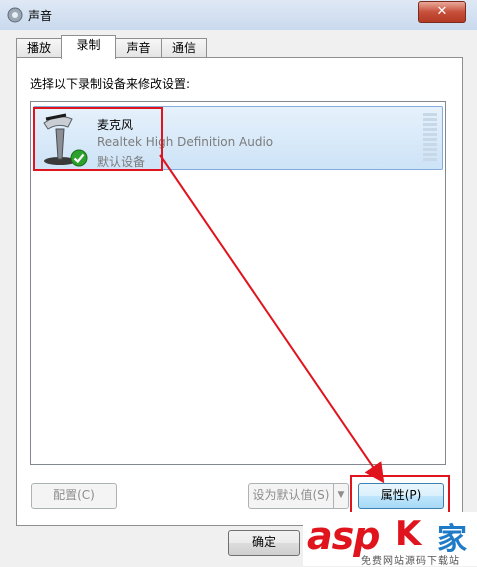 This screenshot has height=567, width=477. What do you see at coordinates (88, 47) in the screenshot?
I see `tab-recording: 录制` at bounding box center [88, 47].